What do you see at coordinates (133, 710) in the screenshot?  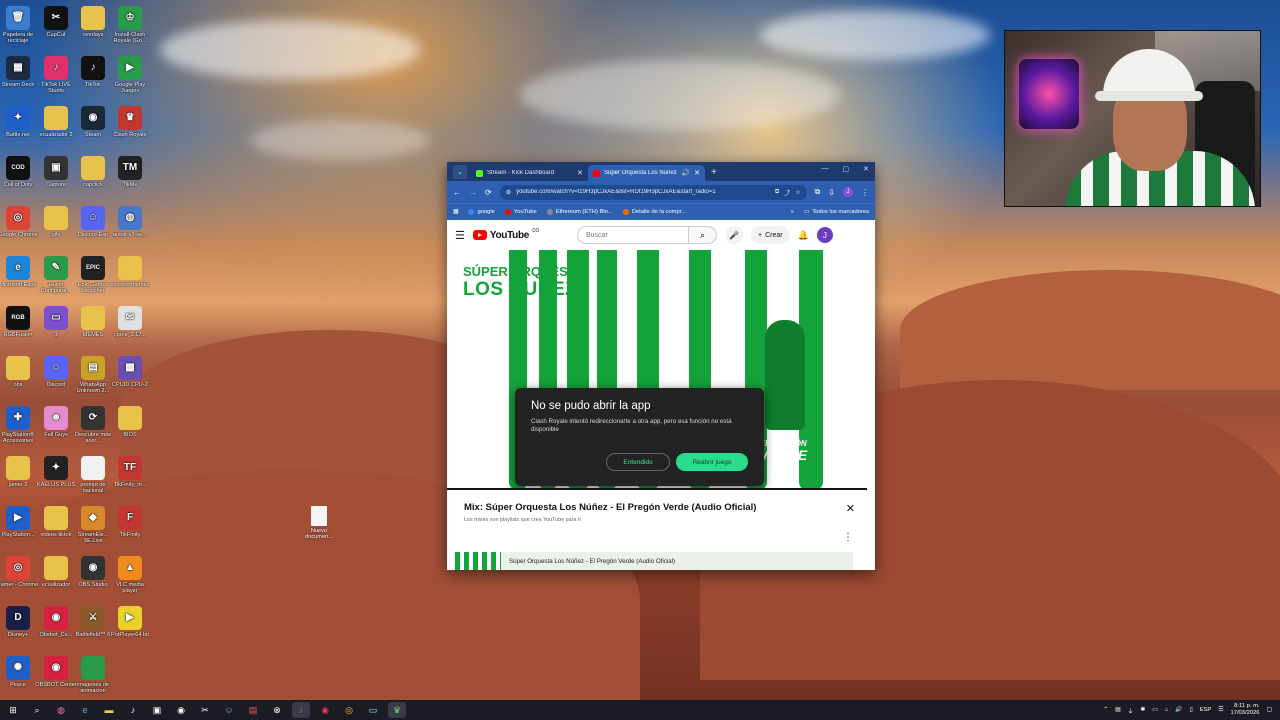 I see `tiktok-icon: ♪` at bounding box center [133, 710].